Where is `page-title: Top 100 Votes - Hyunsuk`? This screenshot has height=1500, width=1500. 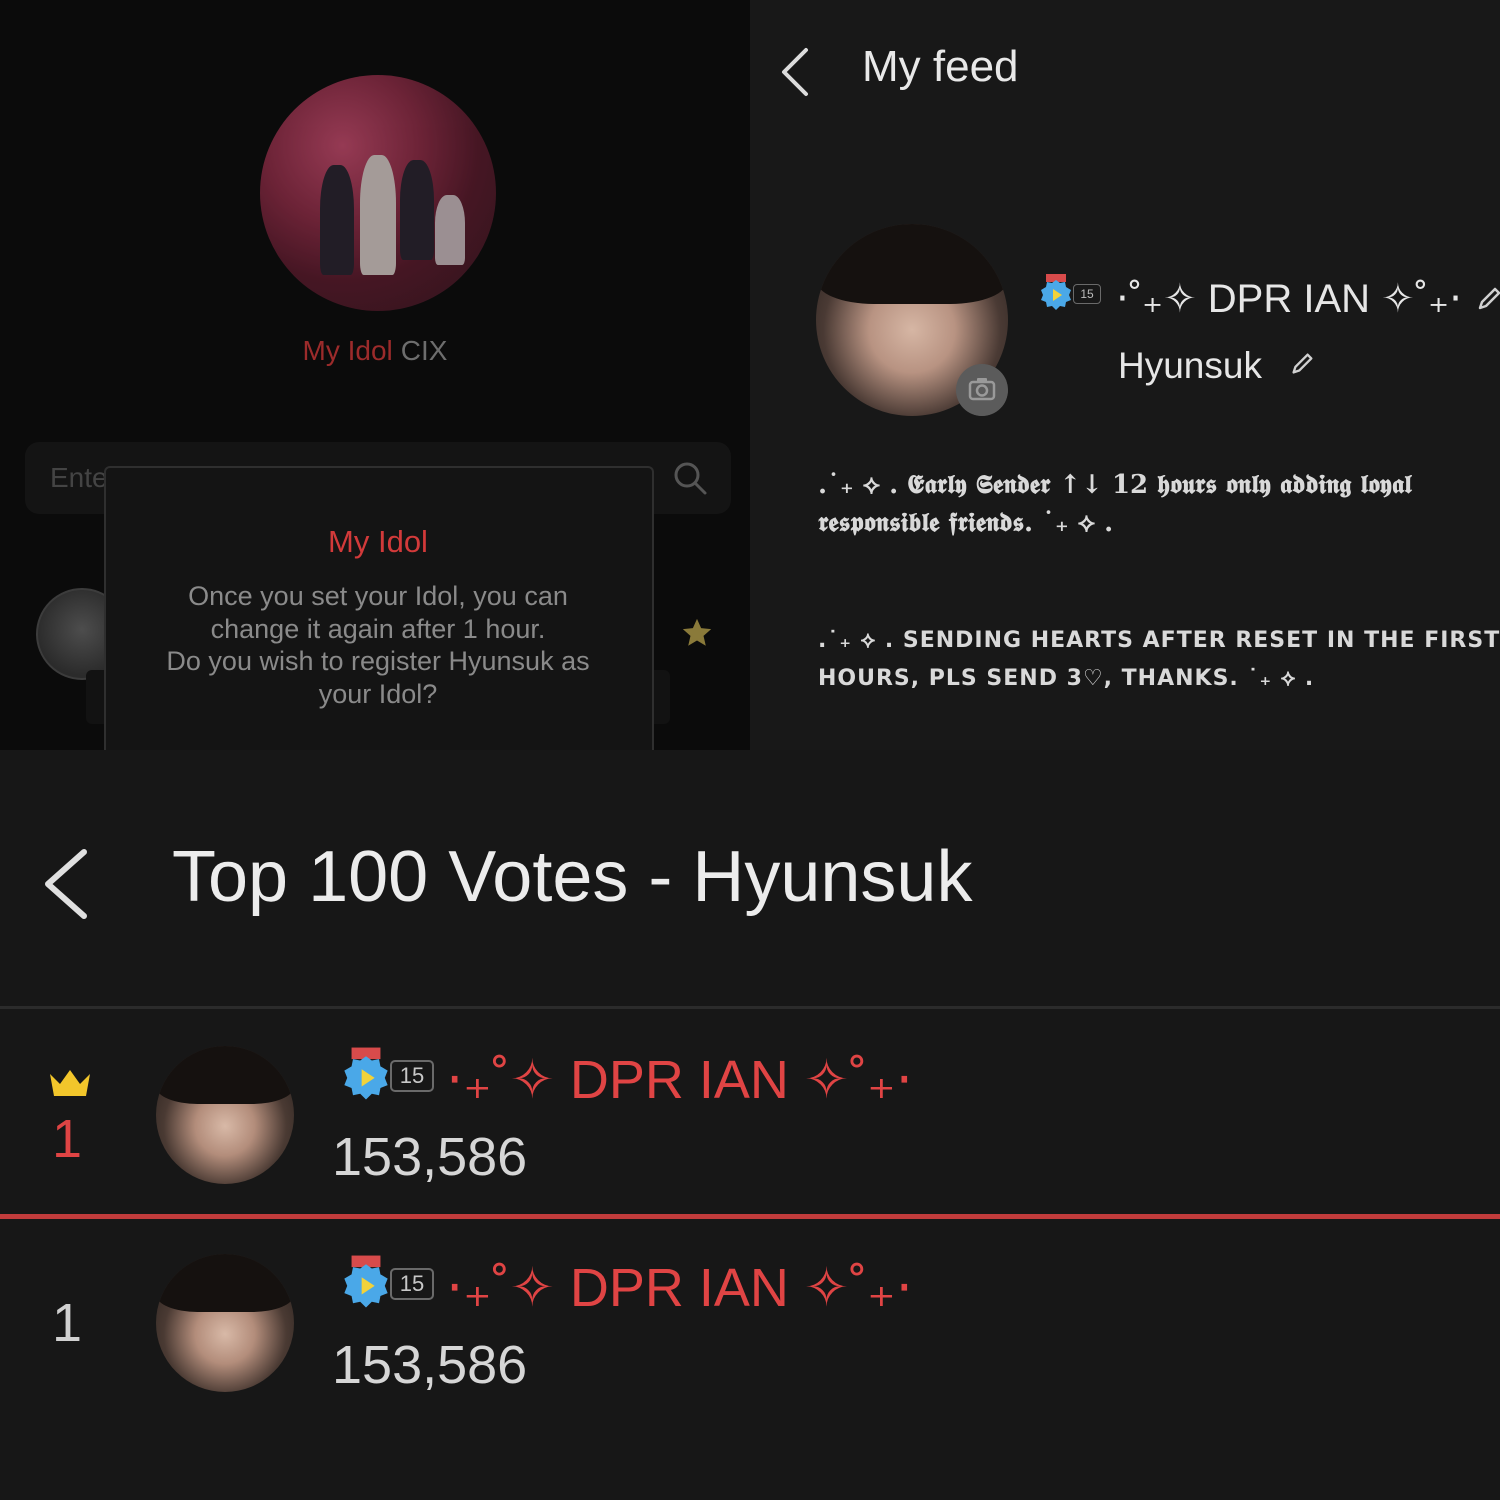
page-title: Top 100 Votes - Hyunsuk is located at coordinates (572, 877).